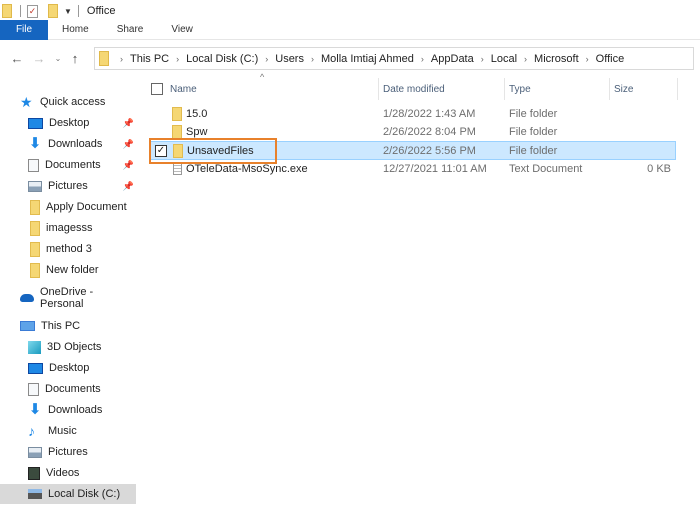 The width and height of the screenshot is (700, 507). What do you see at coordinates (452, 59) in the screenshot?
I see `breadcrumb-appdata: AppData` at bounding box center [452, 59].